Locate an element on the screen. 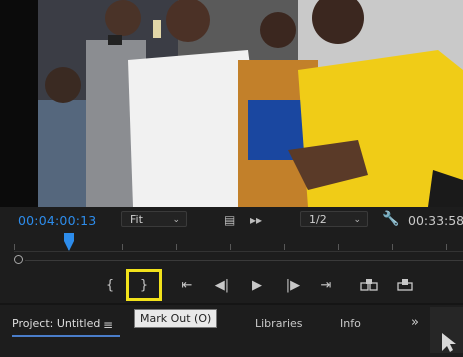 This screenshot has width=463, height=357. tab-info: Info is located at coordinates (350, 323).